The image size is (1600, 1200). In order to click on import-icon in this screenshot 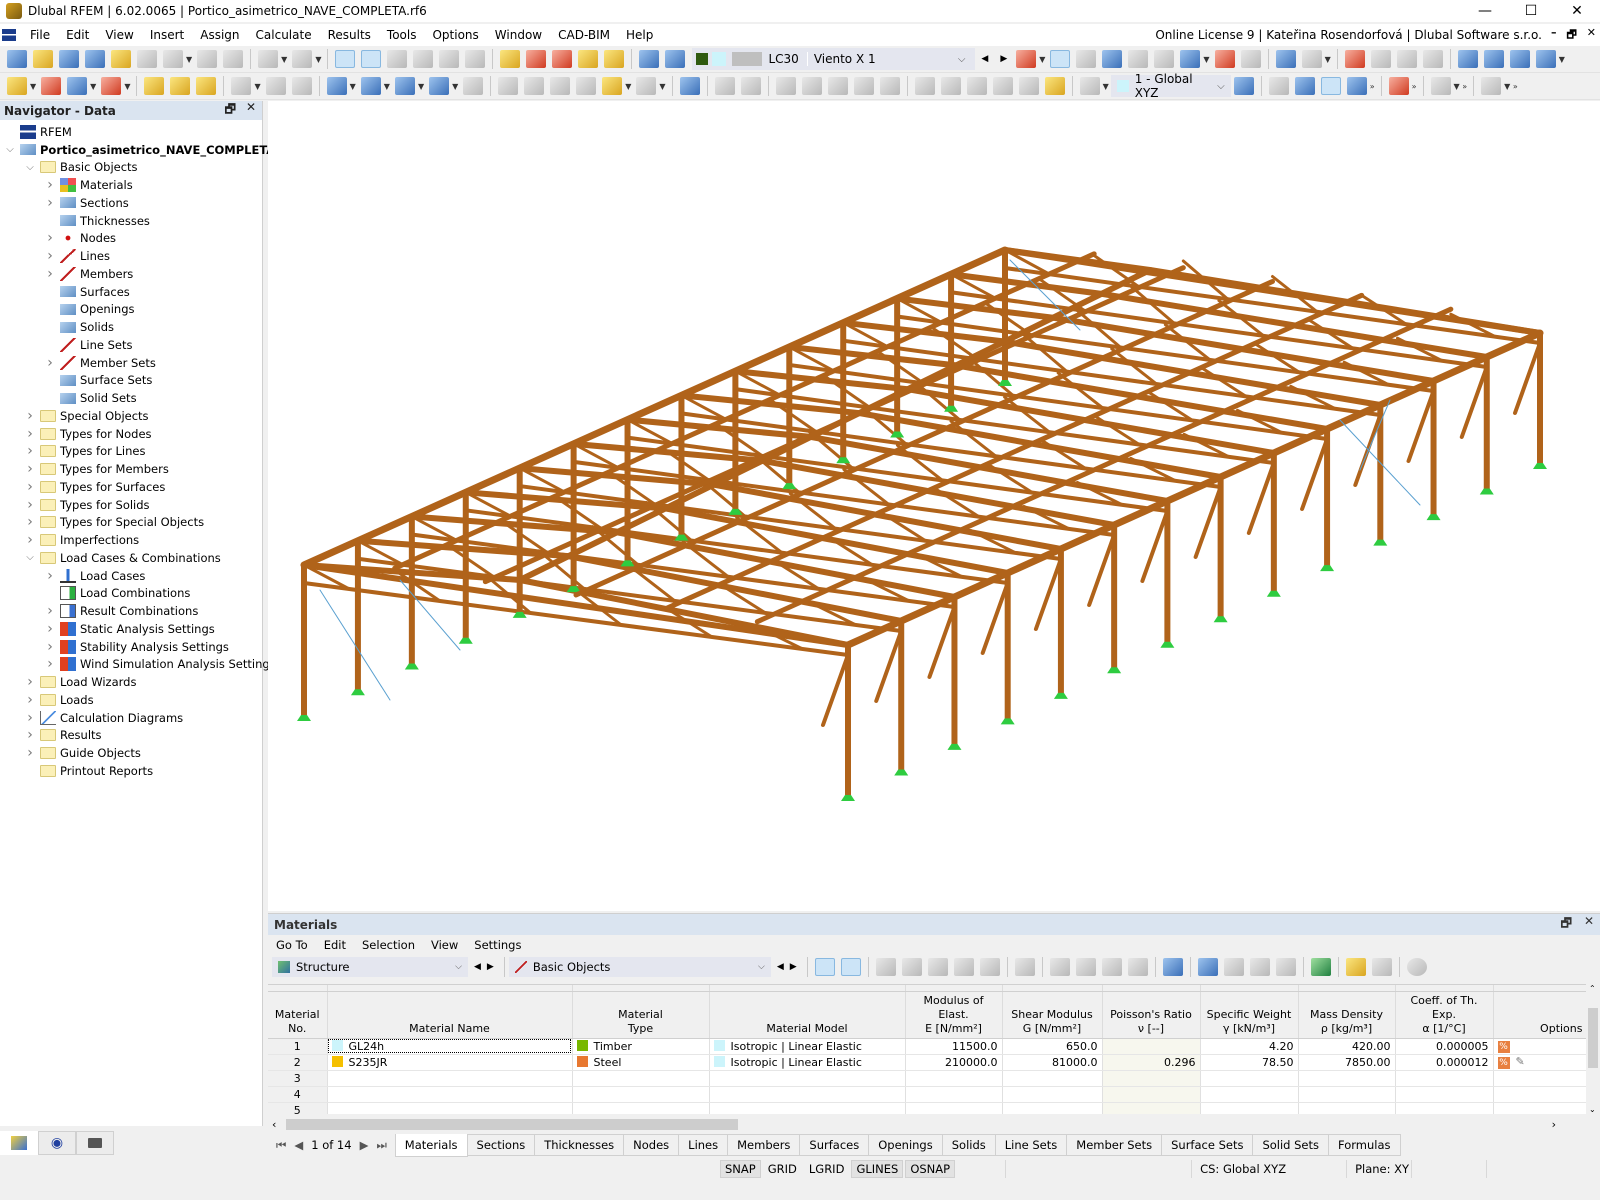, I will do `click(1059, 967)`.